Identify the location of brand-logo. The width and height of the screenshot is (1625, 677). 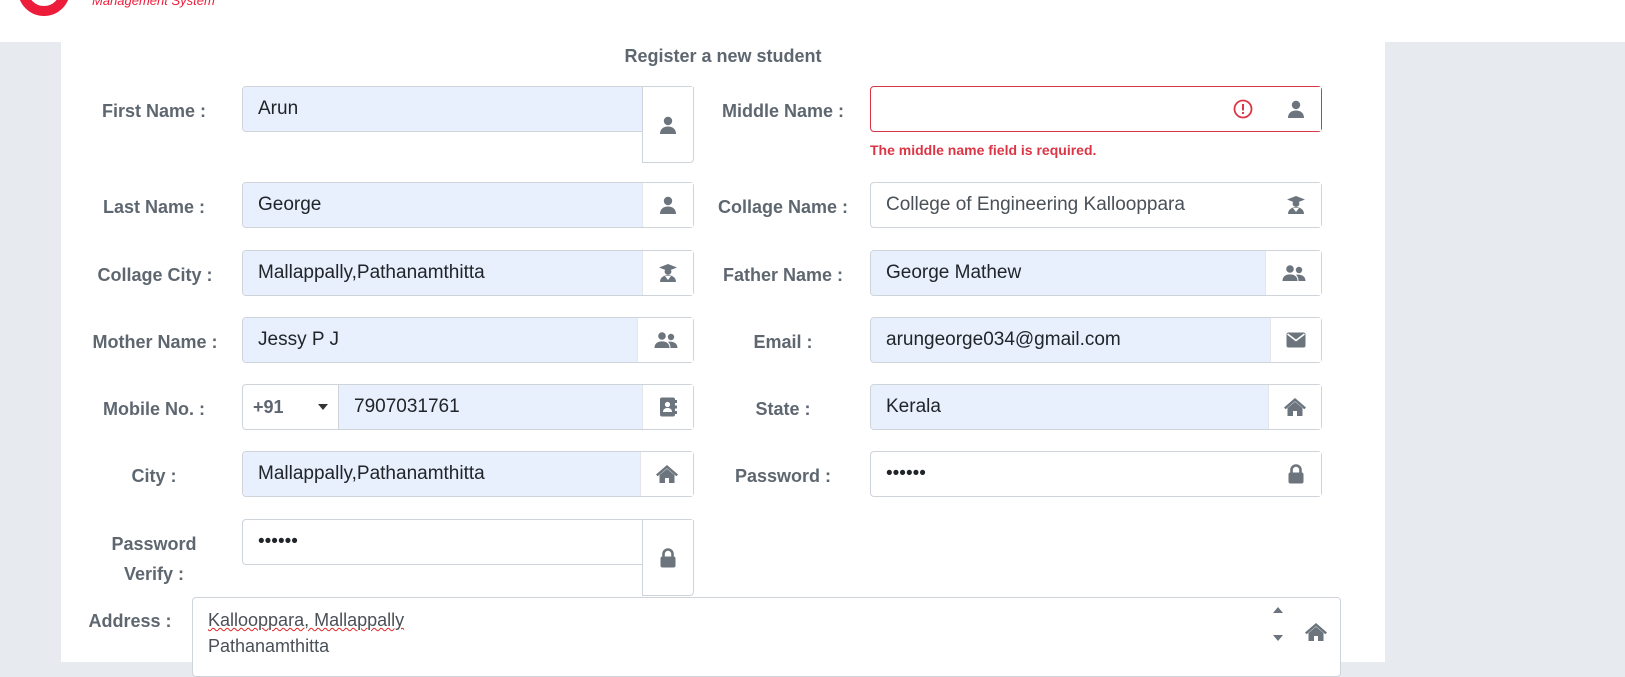
(44, 8).